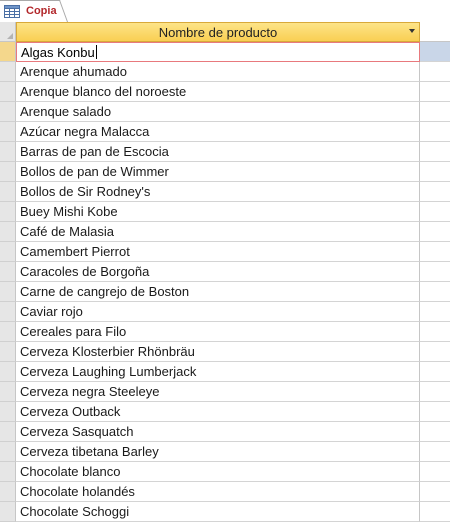 This screenshot has width=450, height=522. What do you see at coordinates (218, 412) in the screenshot?
I see `product-name-cell: Cerveza Outback` at bounding box center [218, 412].